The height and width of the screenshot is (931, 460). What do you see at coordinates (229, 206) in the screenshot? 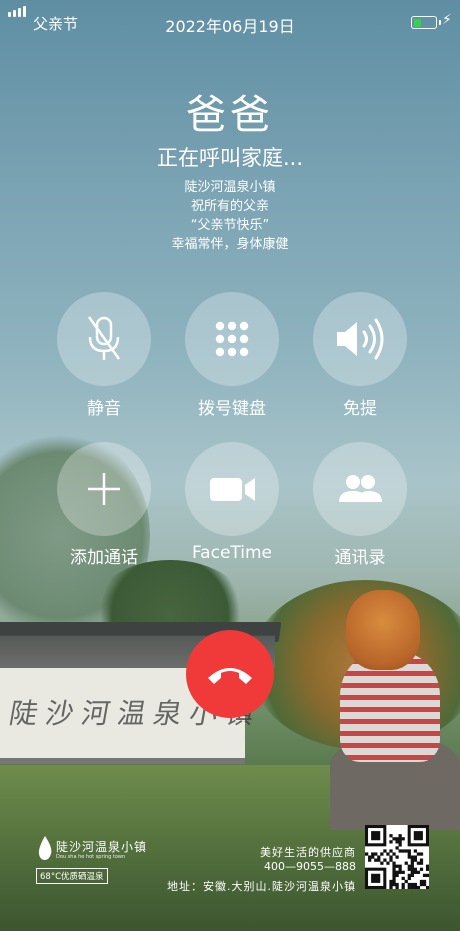
I see `message-line: 祝所有的父亲` at bounding box center [229, 206].